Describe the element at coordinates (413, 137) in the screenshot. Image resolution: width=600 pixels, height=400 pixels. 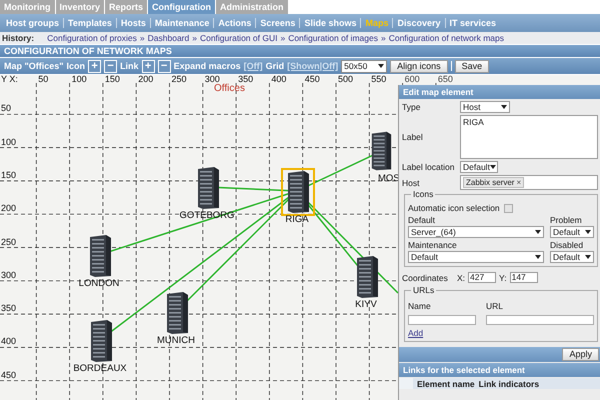
I see `field-label: Label` at that location.